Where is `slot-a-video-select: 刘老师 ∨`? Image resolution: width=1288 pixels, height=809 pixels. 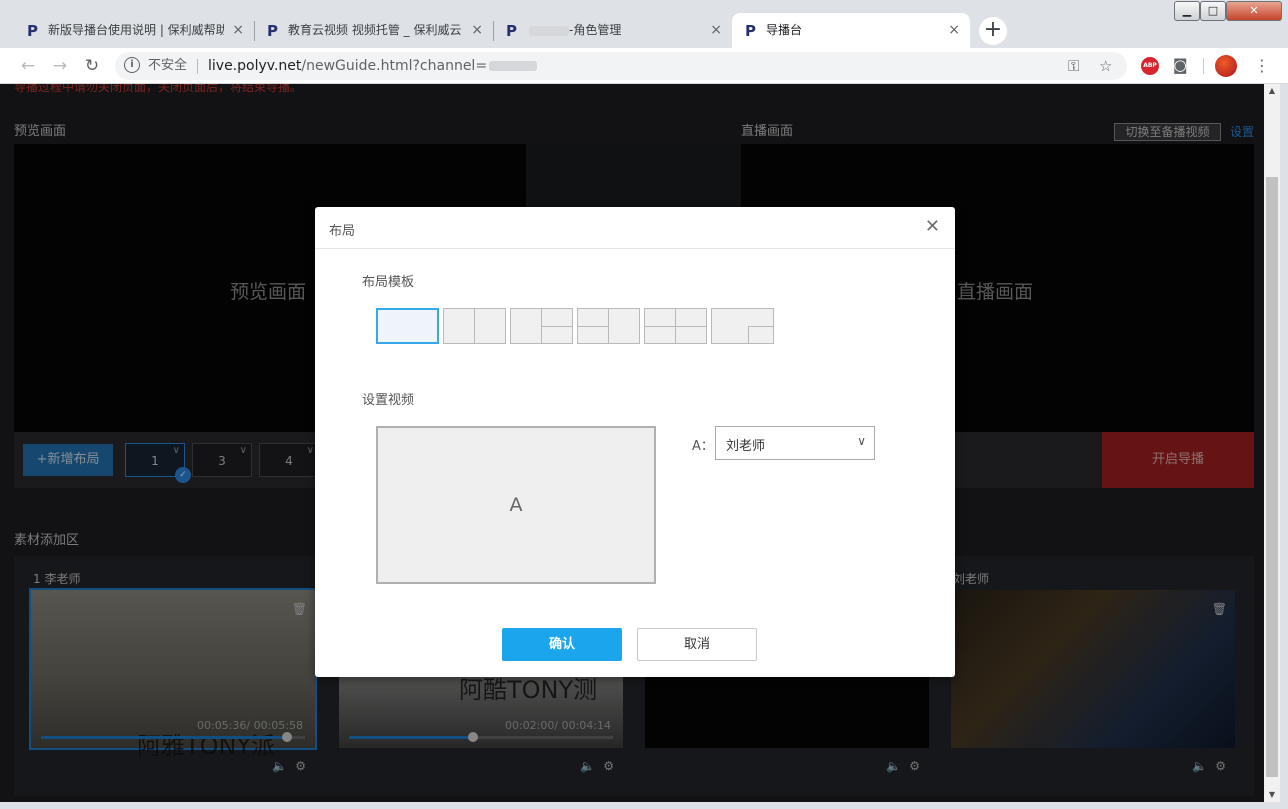 slot-a-video-select: 刘老师 ∨ is located at coordinates (795, 443).